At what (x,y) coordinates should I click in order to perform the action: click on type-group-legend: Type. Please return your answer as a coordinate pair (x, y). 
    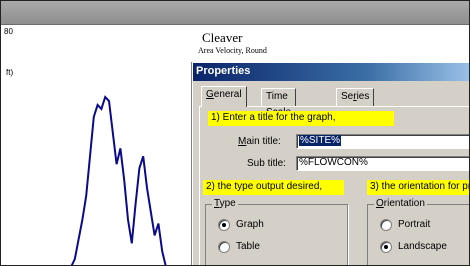
    Looking at the image, I should click on (225, 203).